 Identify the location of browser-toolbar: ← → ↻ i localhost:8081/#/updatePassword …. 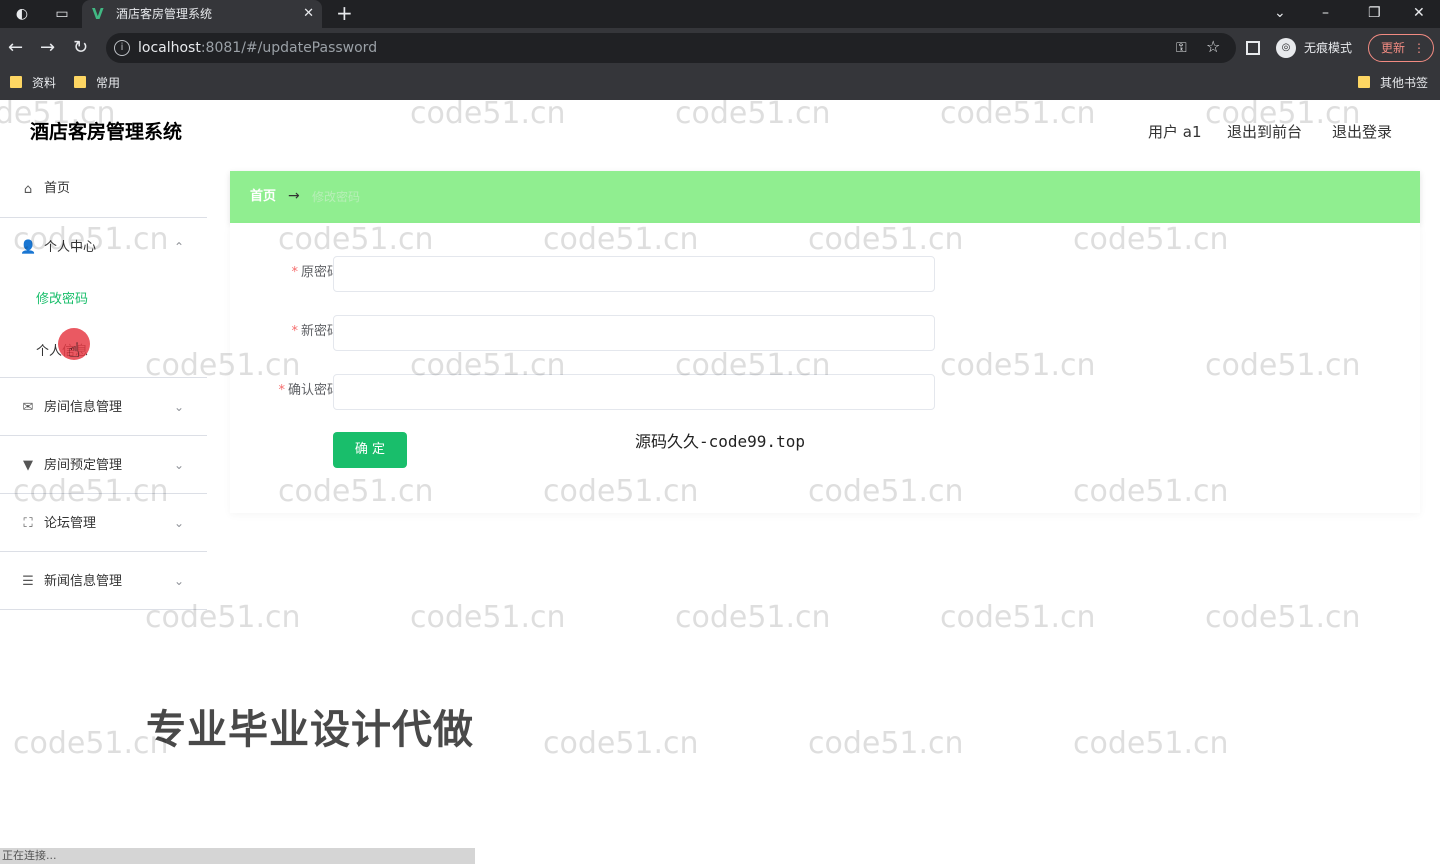
(720, 48).